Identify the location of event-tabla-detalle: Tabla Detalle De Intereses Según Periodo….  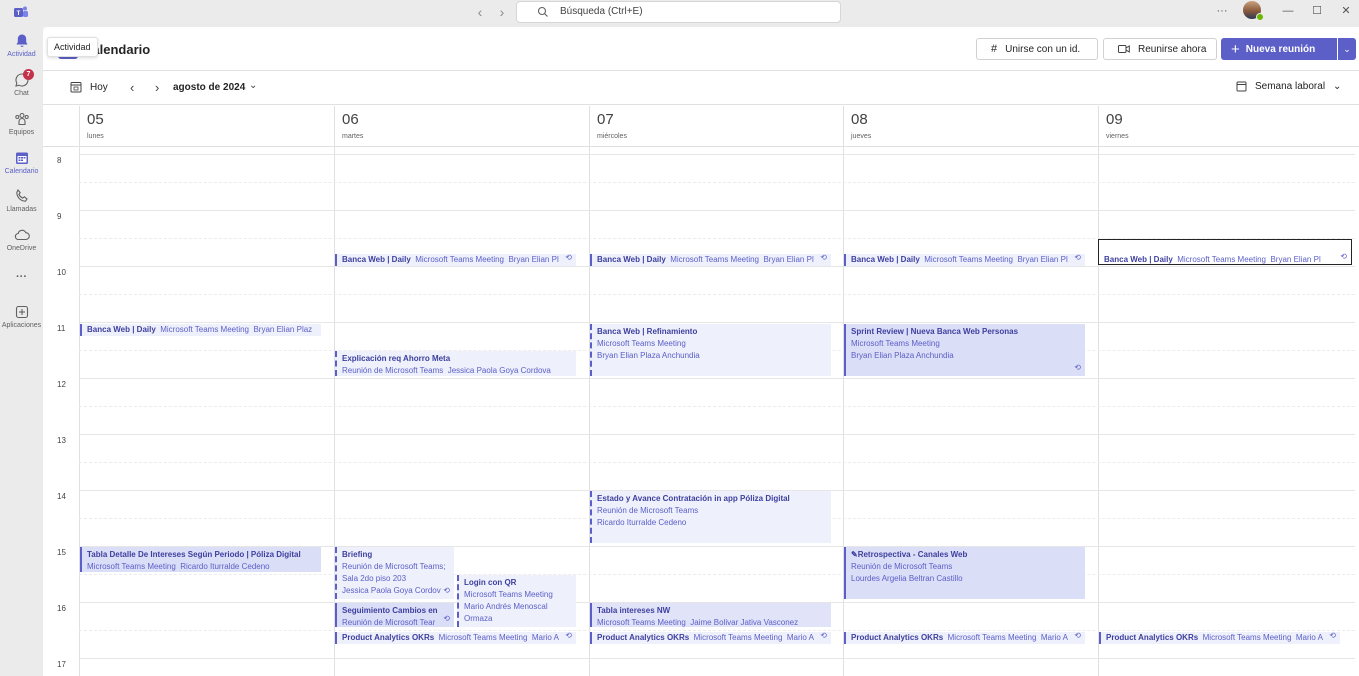
(200, 559).